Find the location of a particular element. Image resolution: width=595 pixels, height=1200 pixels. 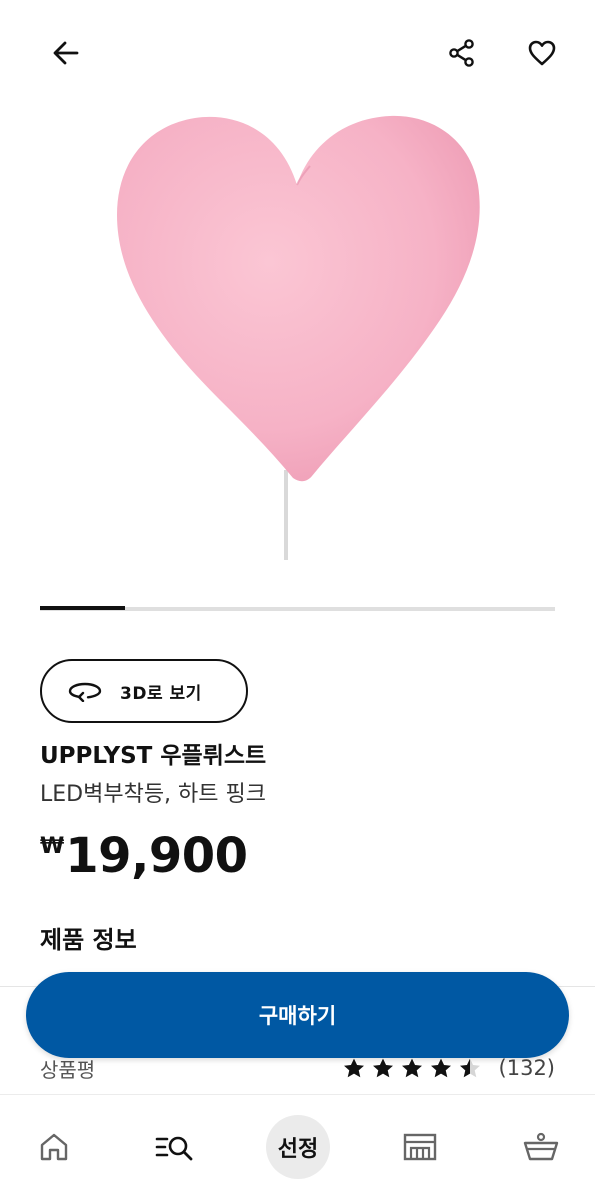

bottom-nav: 선정 is located at coordinates (297, 1147).